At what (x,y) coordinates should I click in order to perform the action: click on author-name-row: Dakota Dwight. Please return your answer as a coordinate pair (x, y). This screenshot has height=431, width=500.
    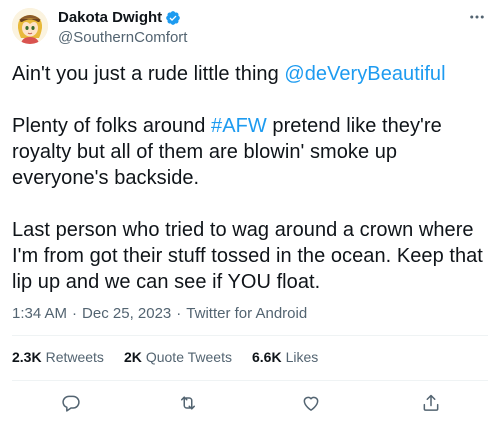
    Looking at the image, I should click on (119, 17).